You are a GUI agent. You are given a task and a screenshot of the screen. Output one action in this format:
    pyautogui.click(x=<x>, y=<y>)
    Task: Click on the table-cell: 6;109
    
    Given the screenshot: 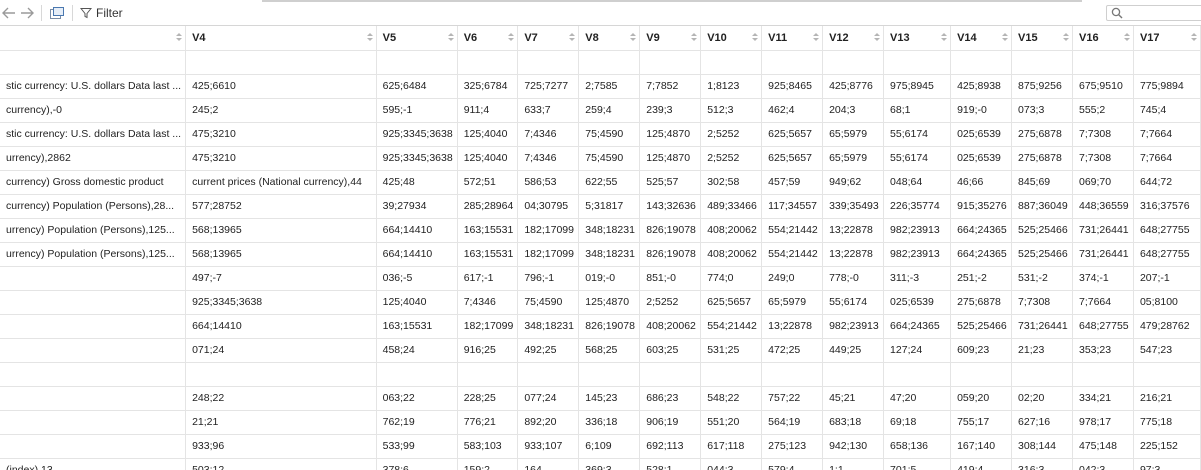 What is the action you would take?
    pyautogui.click(x=609, y=446)
    